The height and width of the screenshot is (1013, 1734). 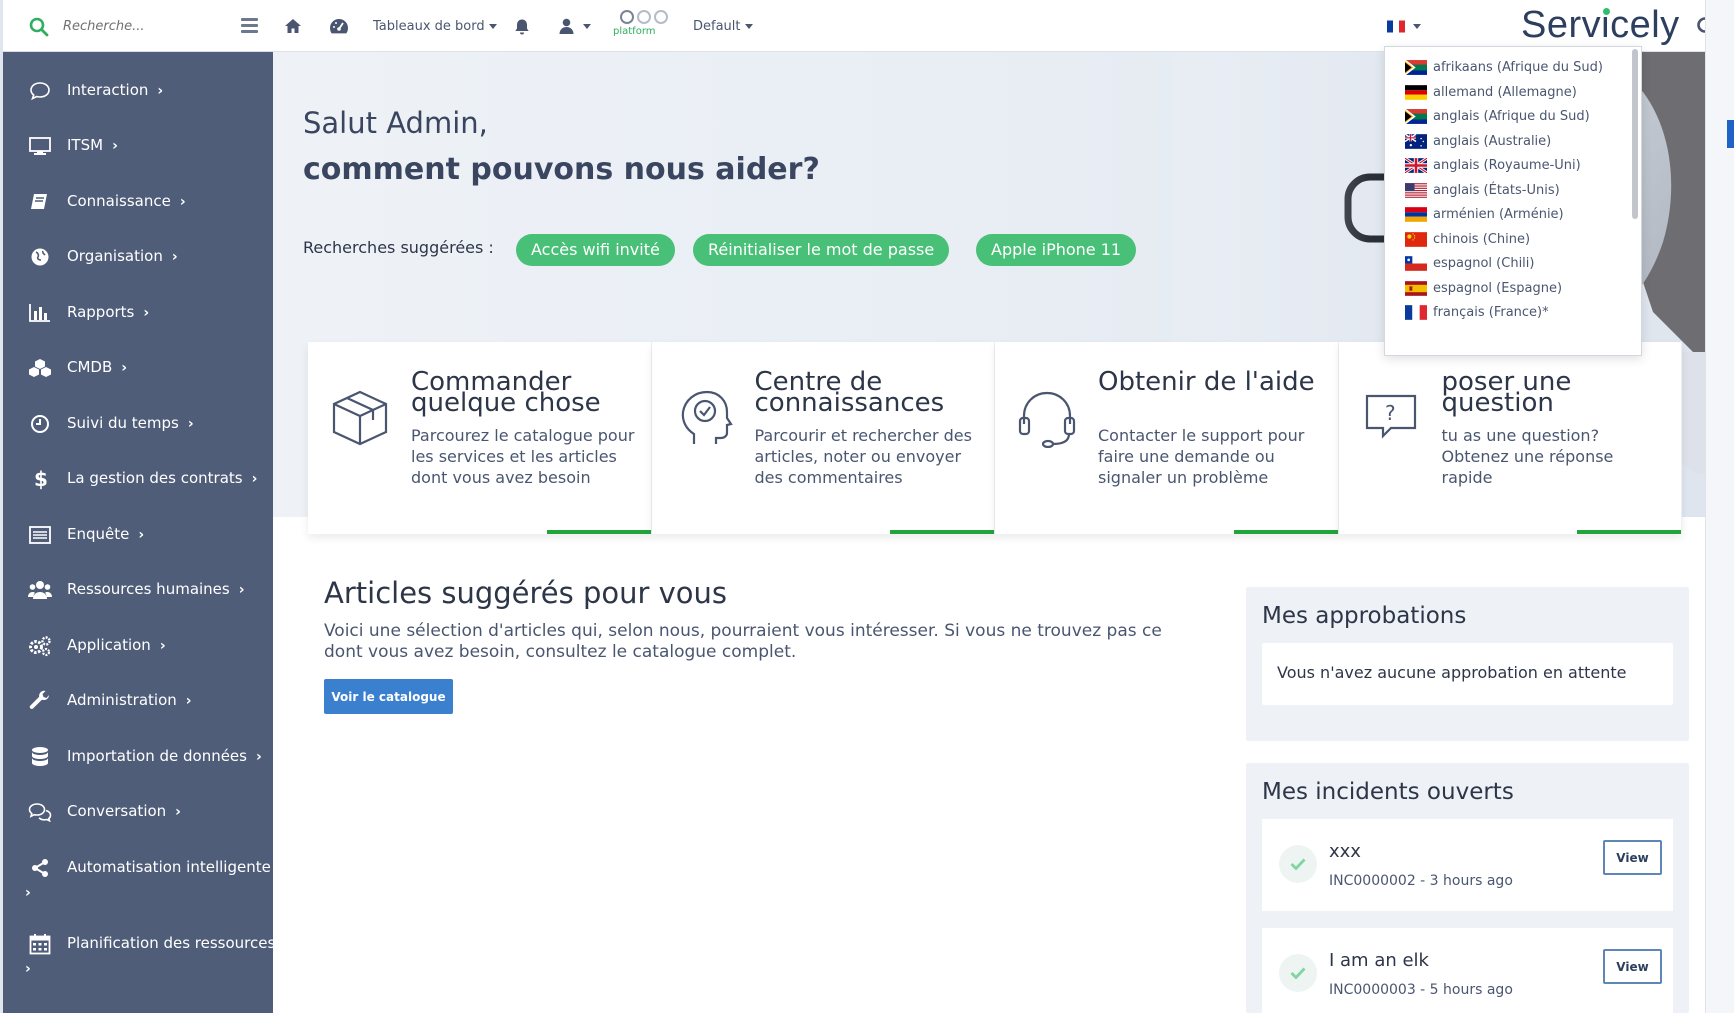 What do you see at coordinates (97, 367) in the screenshot?
I see `sidebar-item-label: CMDB ›` at bounding box center [97, 367].